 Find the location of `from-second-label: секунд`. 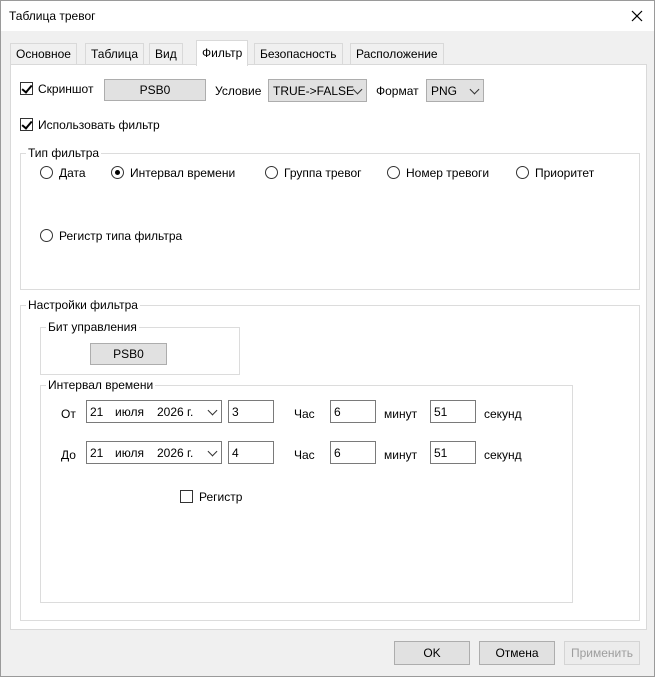

from-second-label: секунд is located at coordinates (503, 414).